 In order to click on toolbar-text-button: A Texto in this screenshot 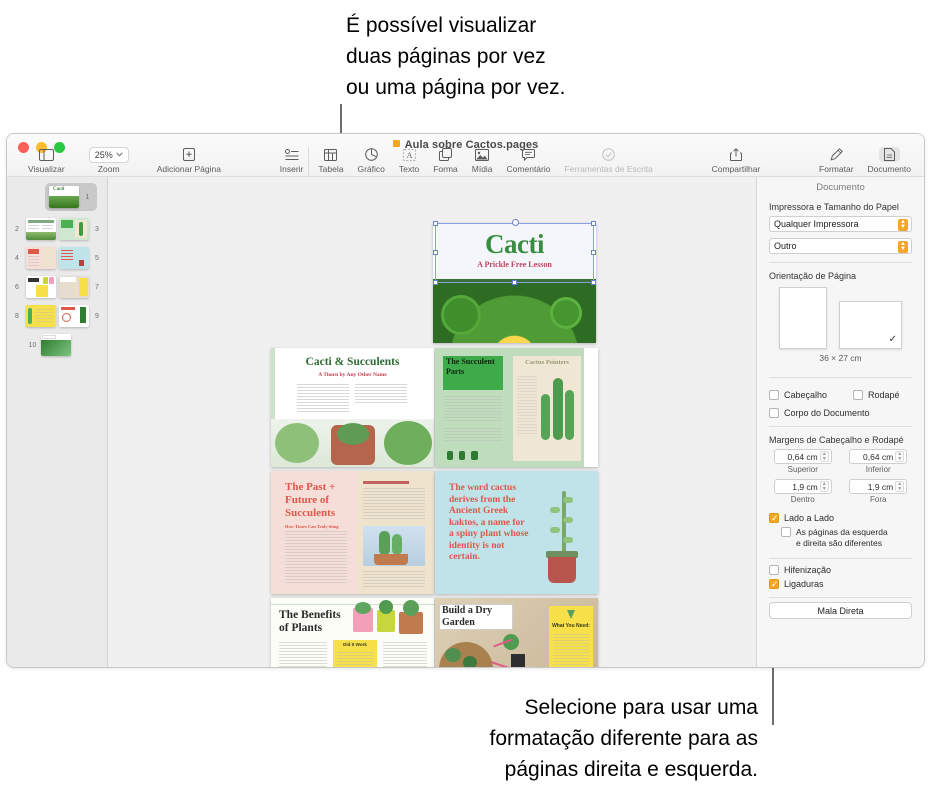, I will do `click(409, 160)`.